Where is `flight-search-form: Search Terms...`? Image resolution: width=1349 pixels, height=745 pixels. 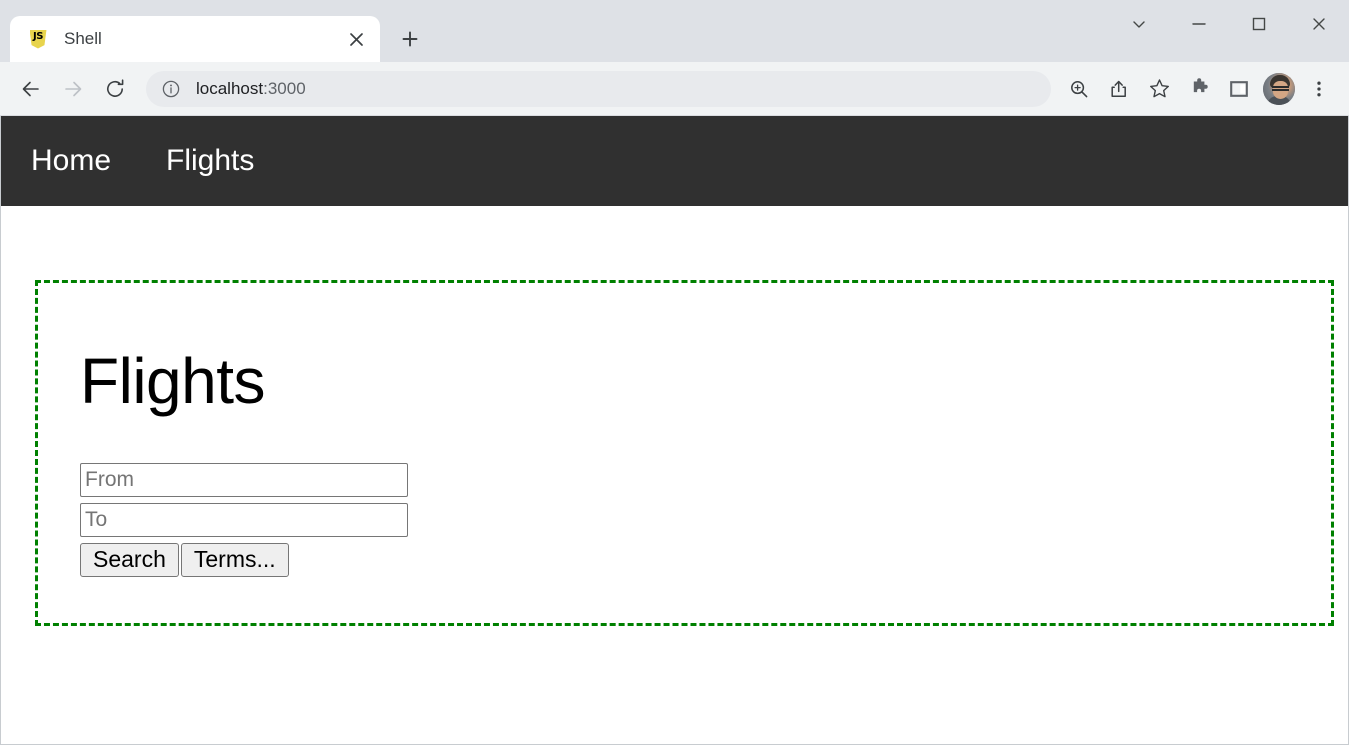
flight-search-form: Search Terms... is located at coordinates (705, 520).